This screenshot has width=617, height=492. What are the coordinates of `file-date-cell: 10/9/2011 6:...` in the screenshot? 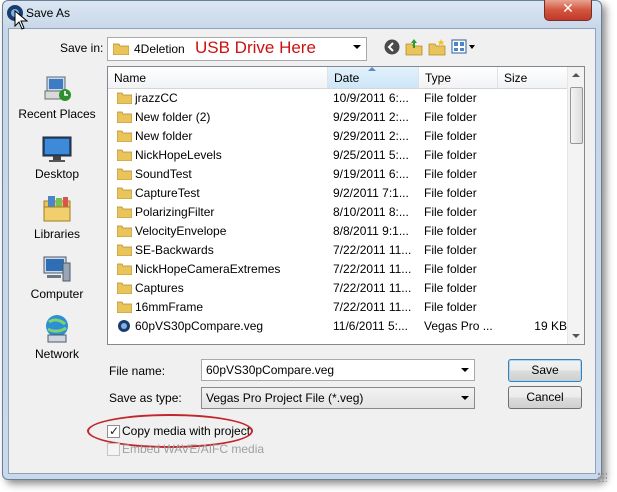 It's located at (371, 98).